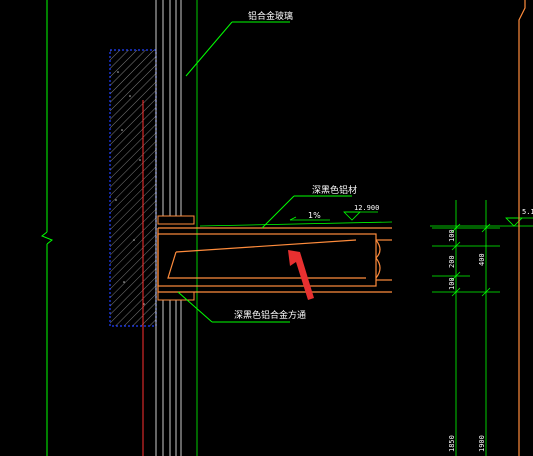  What do you see at coordinates (274, 260) in the screenshot?
I see `canopy-section` at bounding box center [274, 260].